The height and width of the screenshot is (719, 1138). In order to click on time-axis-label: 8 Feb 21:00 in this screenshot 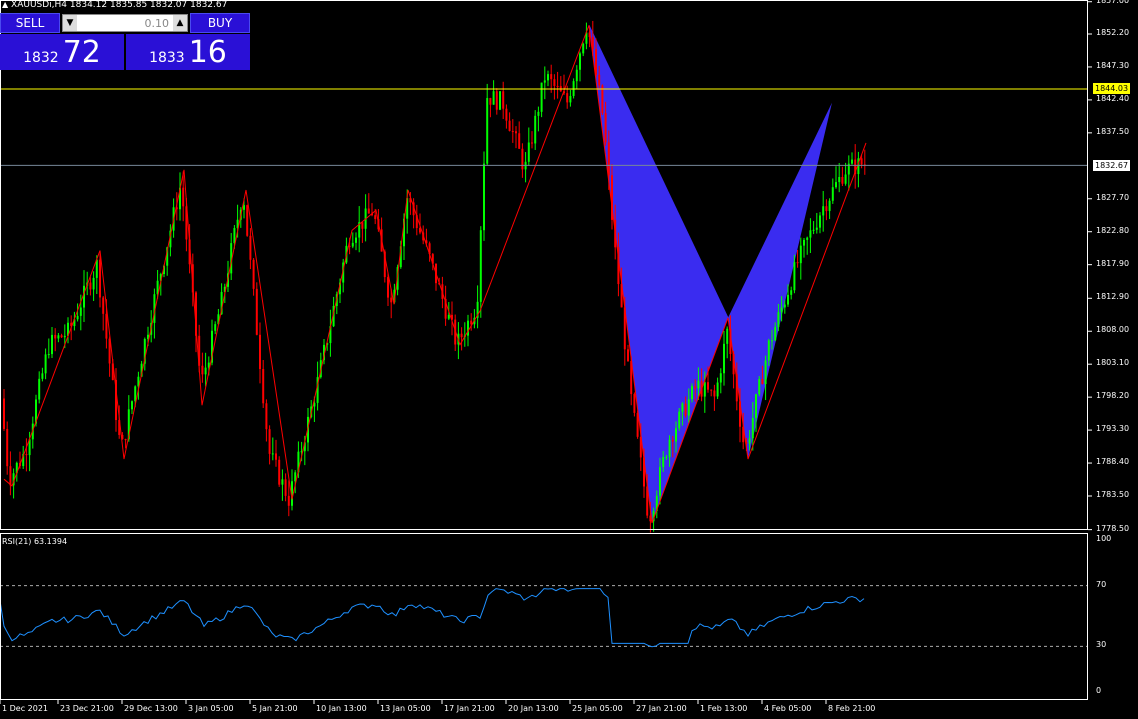, I will do `click(852, 708)`.